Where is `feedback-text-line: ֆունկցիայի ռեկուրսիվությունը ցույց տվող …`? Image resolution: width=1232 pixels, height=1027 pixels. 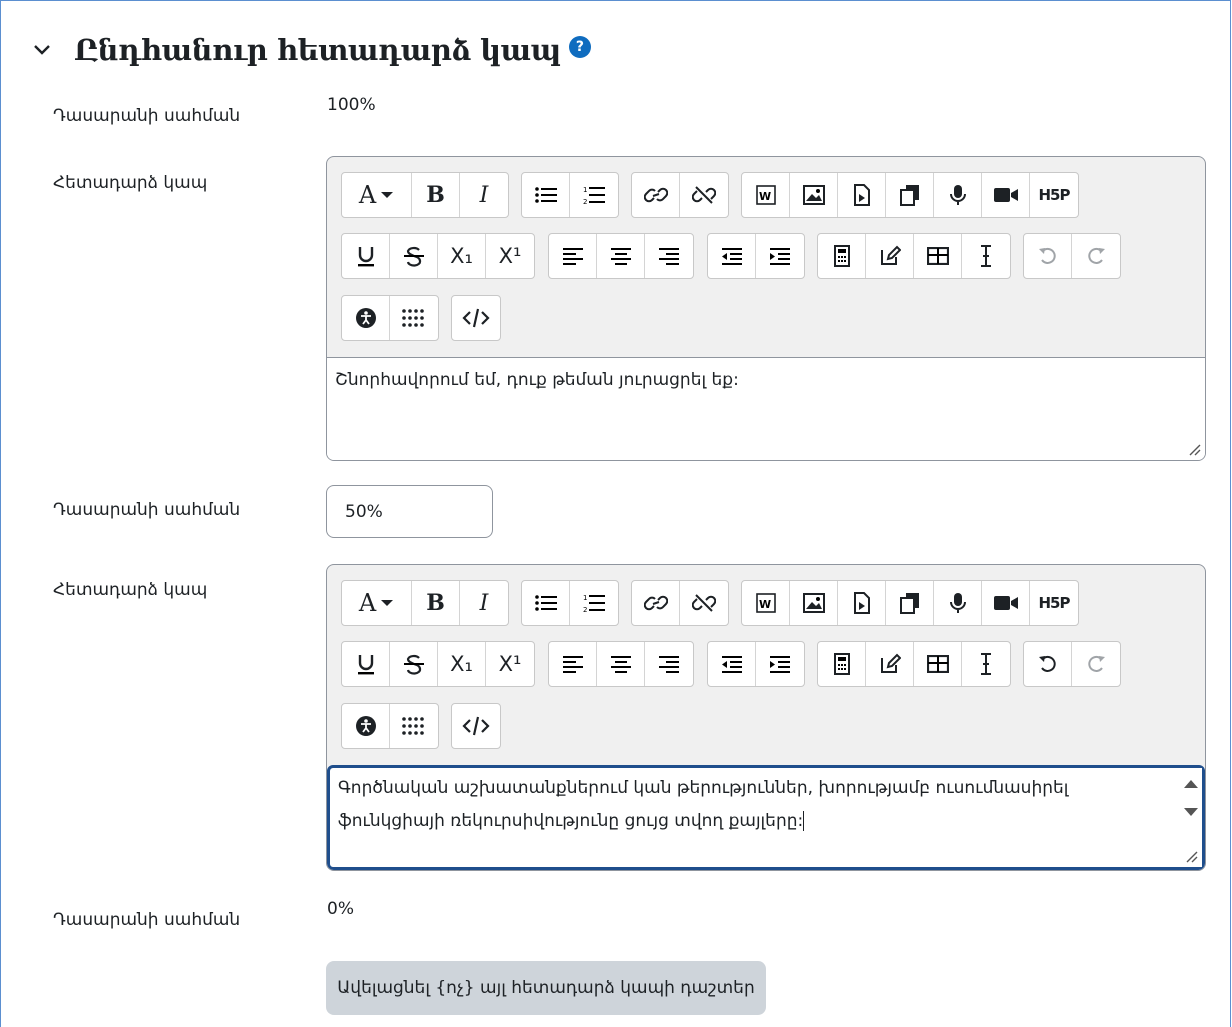 feedback-text-line: ֆունկցիայի ռեկուրսիվությունը ցույց տվող … is located at coordinates (571, 821).